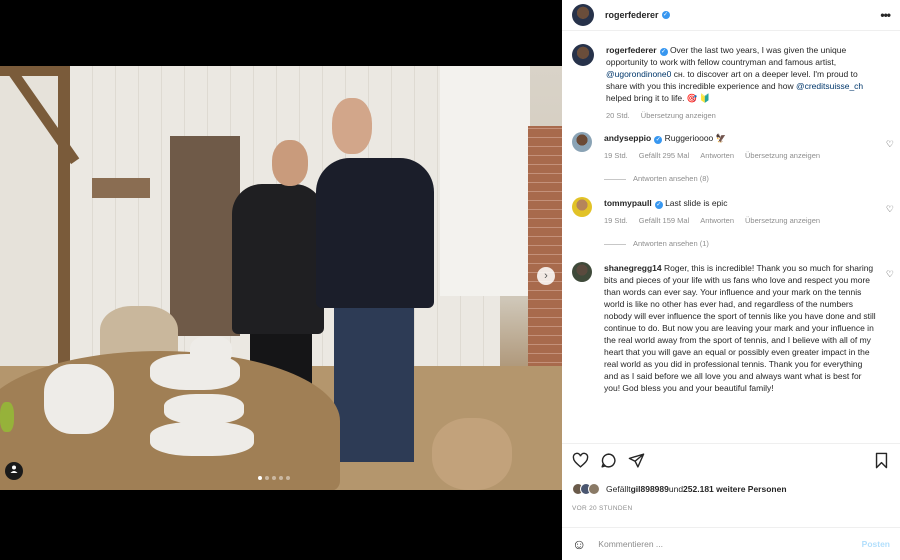 This screenshot has width=900, height=560. I want to click on add-comment-bar: ☺ Posten, so click(731, 543).